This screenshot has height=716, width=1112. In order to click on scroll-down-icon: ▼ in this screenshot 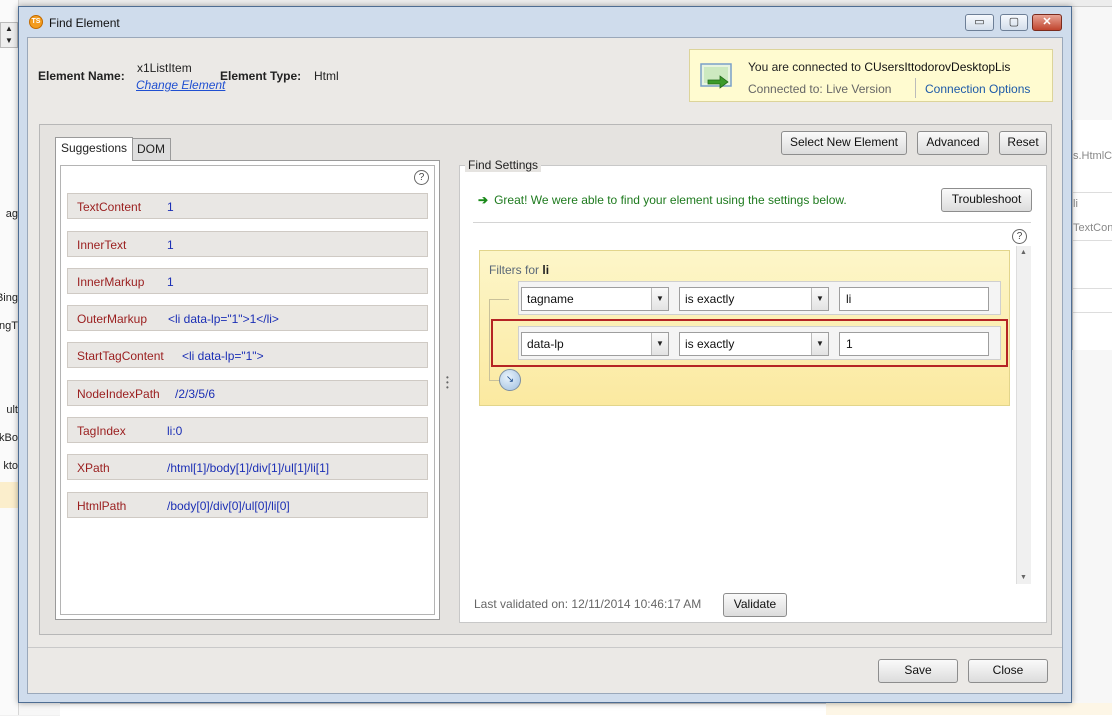, I will do `click(1023, 577)`.